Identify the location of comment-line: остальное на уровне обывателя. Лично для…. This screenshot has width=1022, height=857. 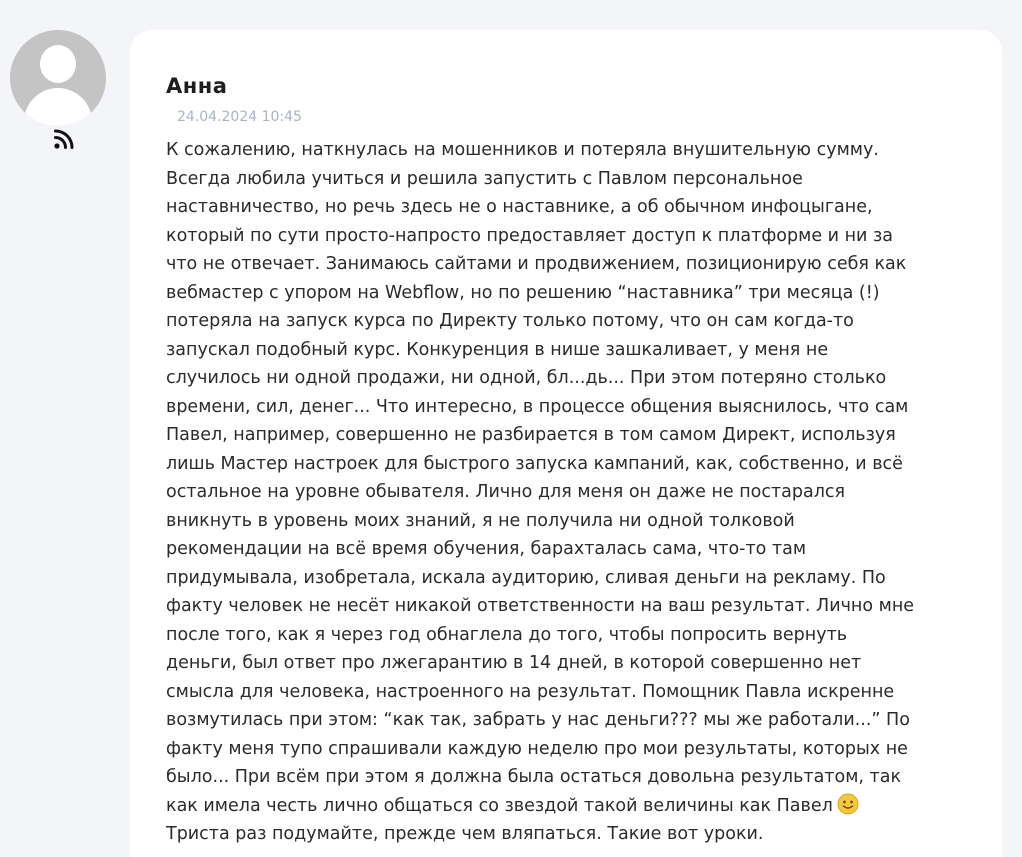
(506, 492).